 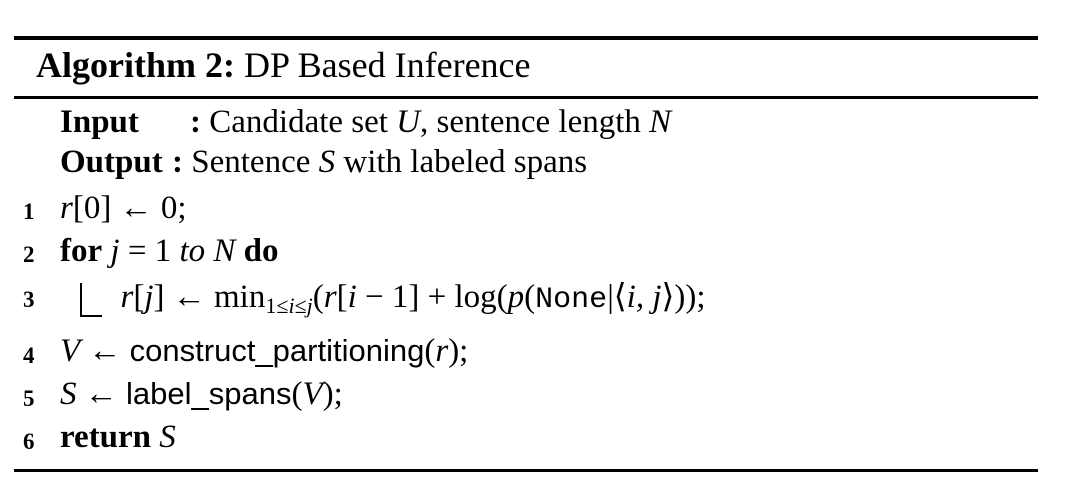 What do you see at coordinates (29, 211) in the screenshot?
I see `line-number: 1` at bounding box center [29, 211].